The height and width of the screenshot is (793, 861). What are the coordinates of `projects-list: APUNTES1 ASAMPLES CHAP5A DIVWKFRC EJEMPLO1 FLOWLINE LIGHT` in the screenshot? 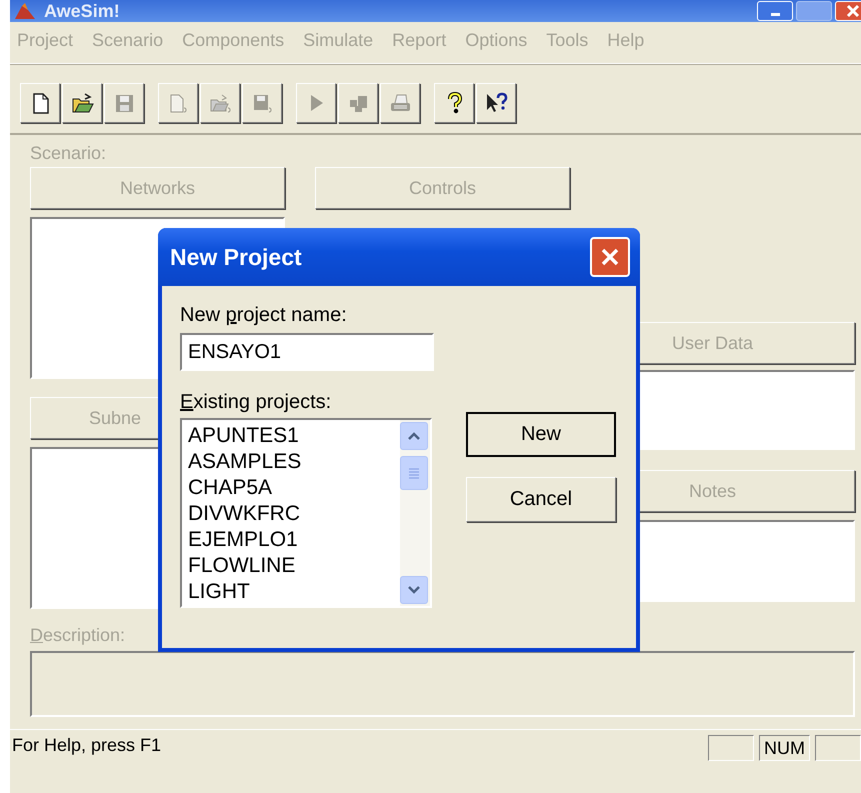 It's located at (306, 513).